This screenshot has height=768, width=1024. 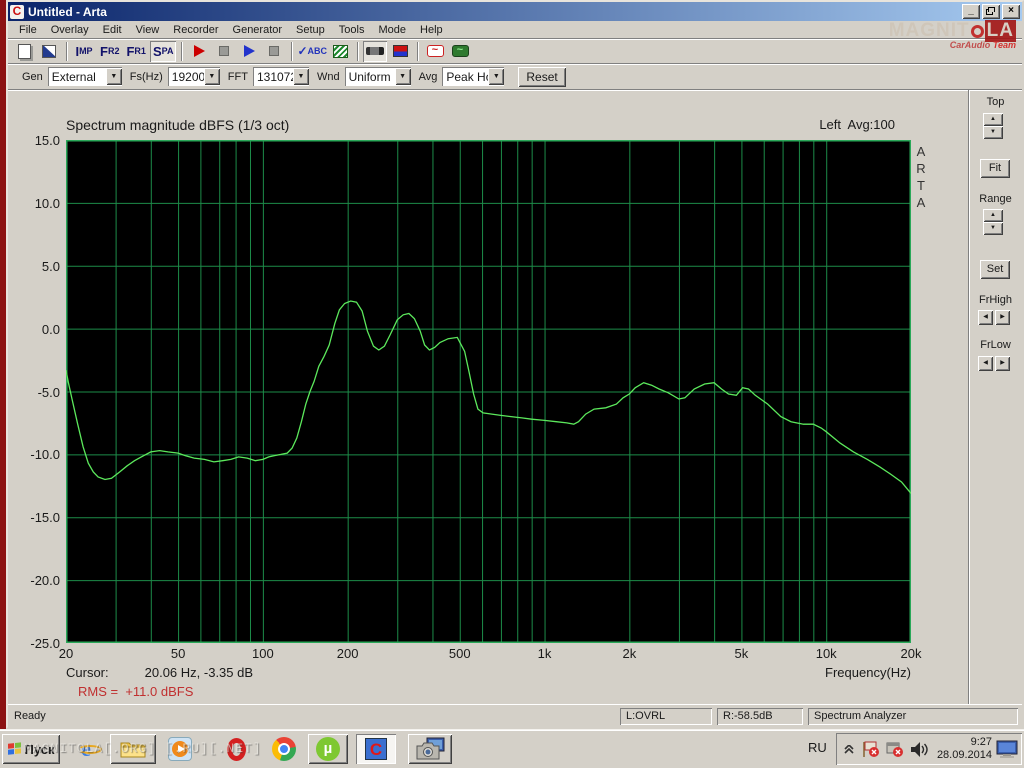 I want to click on start-button: Пуск, so click(x=31, y=749).